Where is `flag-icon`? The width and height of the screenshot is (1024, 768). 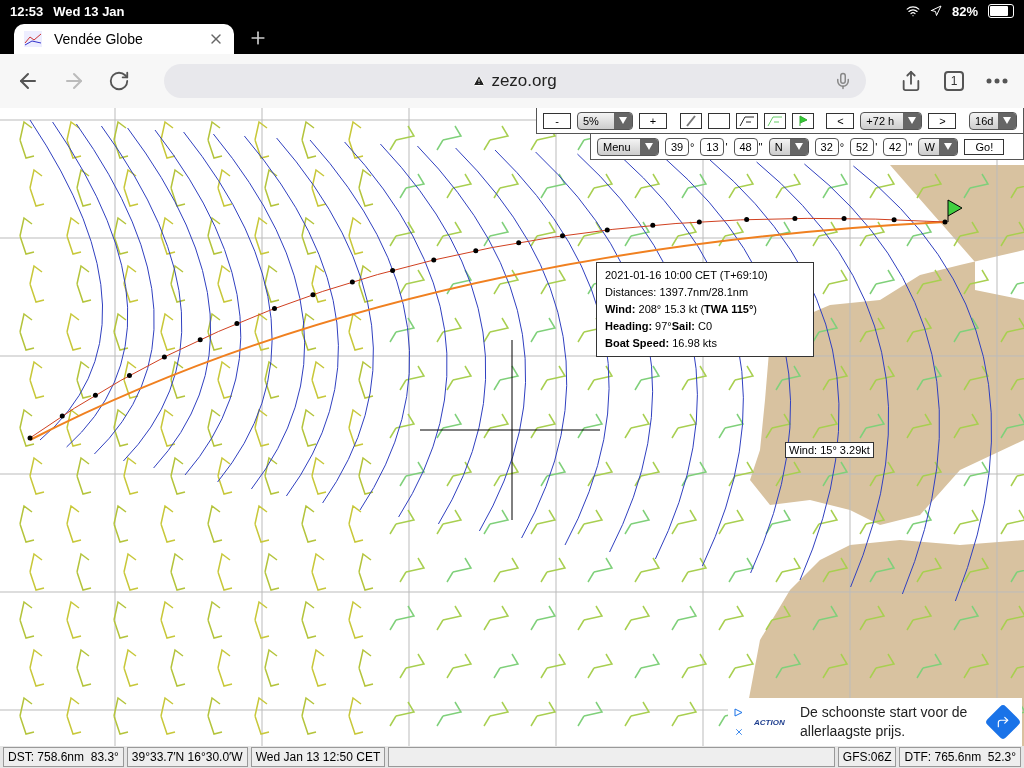 flag-icon is located at coordinates (802, 120).